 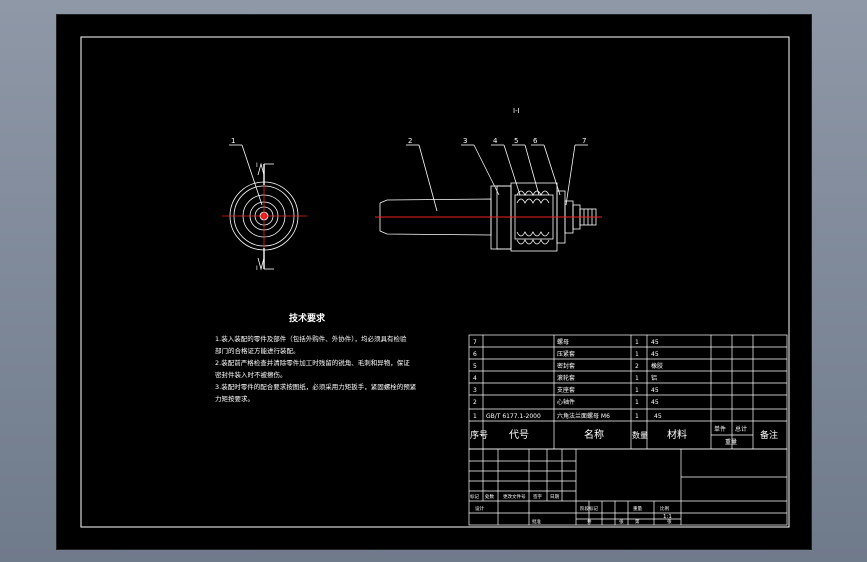 What do you see at coordinates (264, 207) in the screenshot?
I see `end-view` at bounding box center [264, 207].